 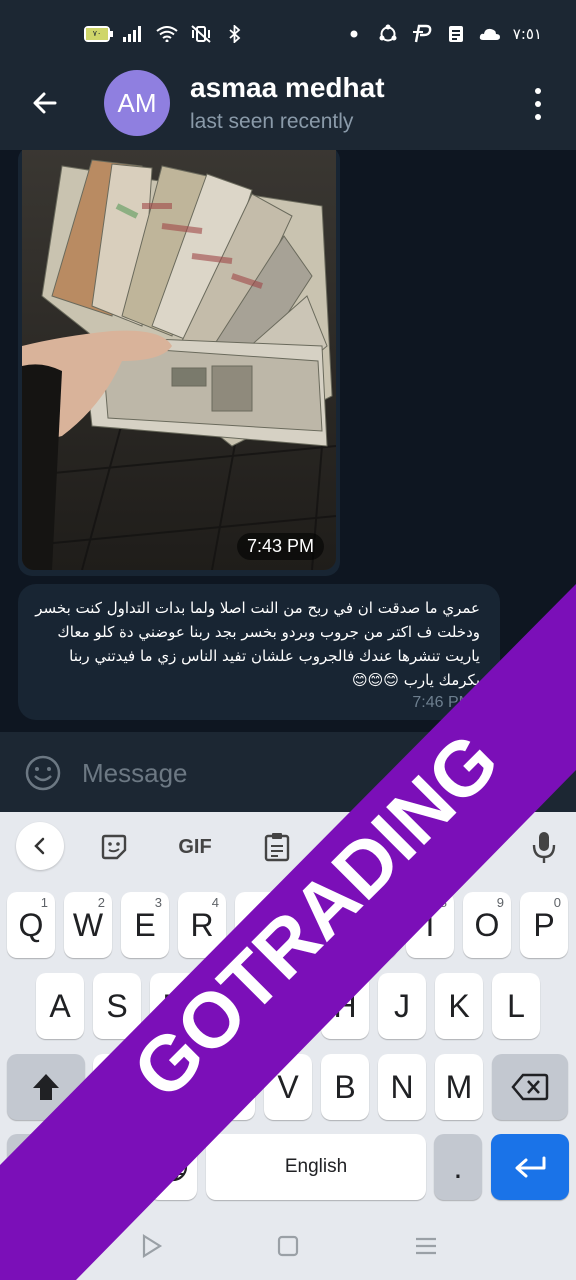 I want to click on battery-icon: ٧٠, so click(x=98, y=34).